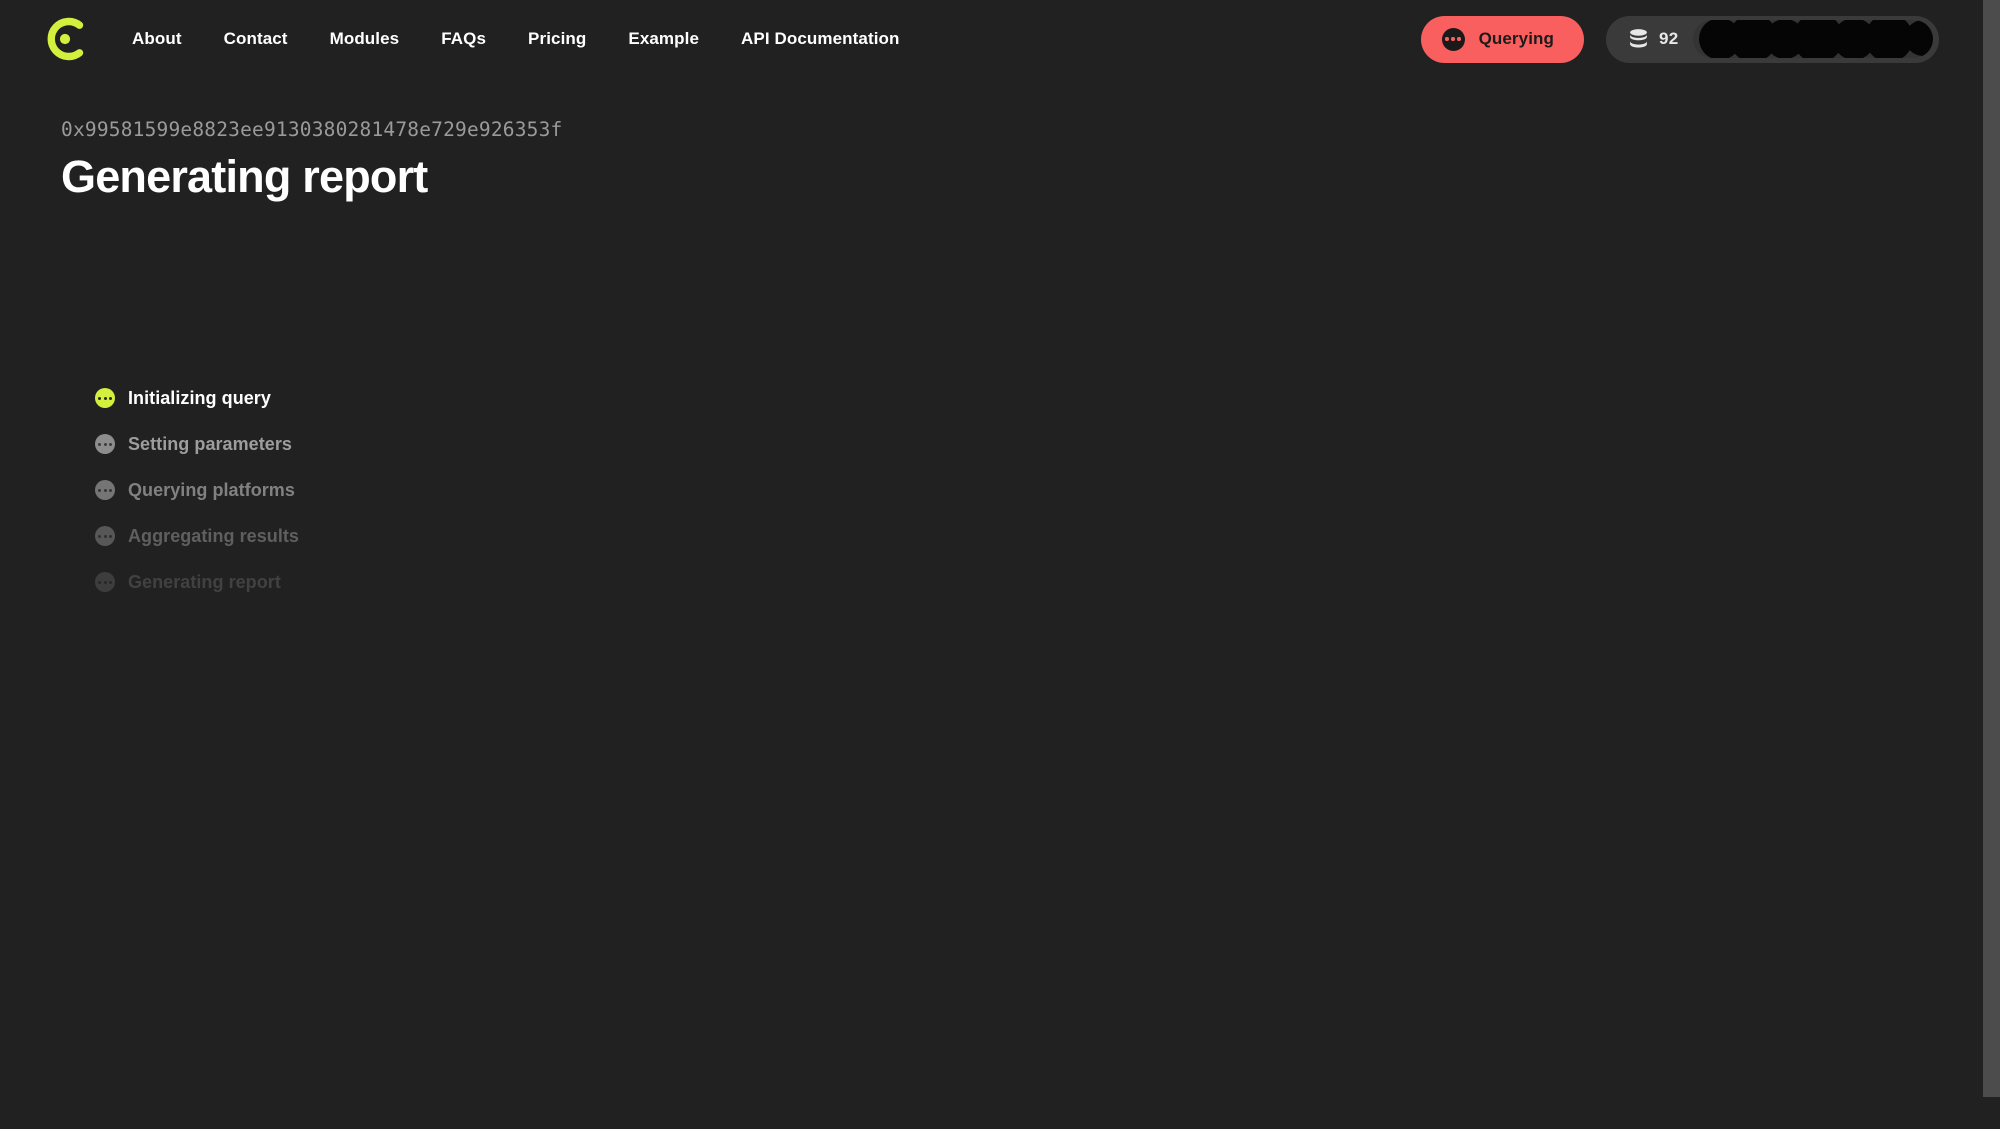  What do you see at coordinates (1039, 536) in the screenshot?
I see `progress-step-aggregating-results: Aggregating results` at bounding box center [1039, 536].